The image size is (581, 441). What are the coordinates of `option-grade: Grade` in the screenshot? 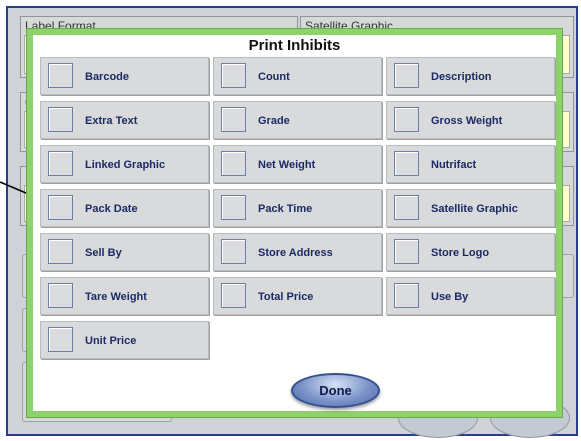 It's located at (297, 120).